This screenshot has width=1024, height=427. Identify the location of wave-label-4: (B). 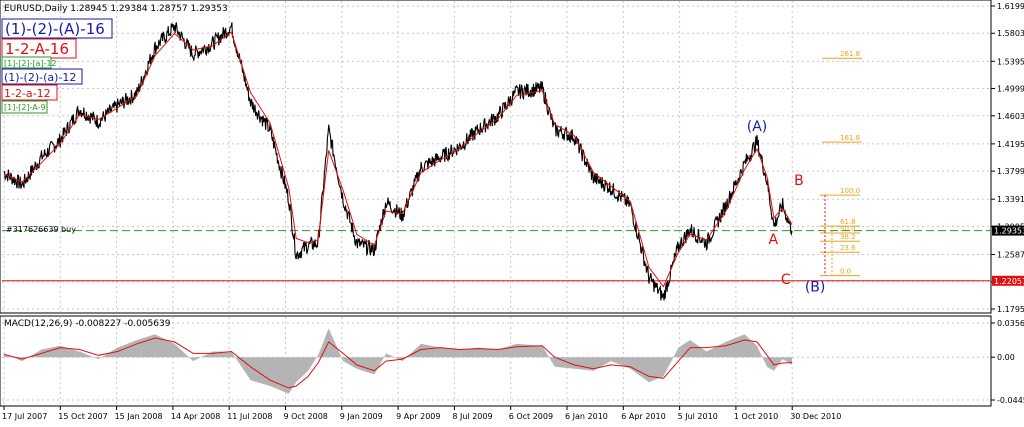
(815, 287).